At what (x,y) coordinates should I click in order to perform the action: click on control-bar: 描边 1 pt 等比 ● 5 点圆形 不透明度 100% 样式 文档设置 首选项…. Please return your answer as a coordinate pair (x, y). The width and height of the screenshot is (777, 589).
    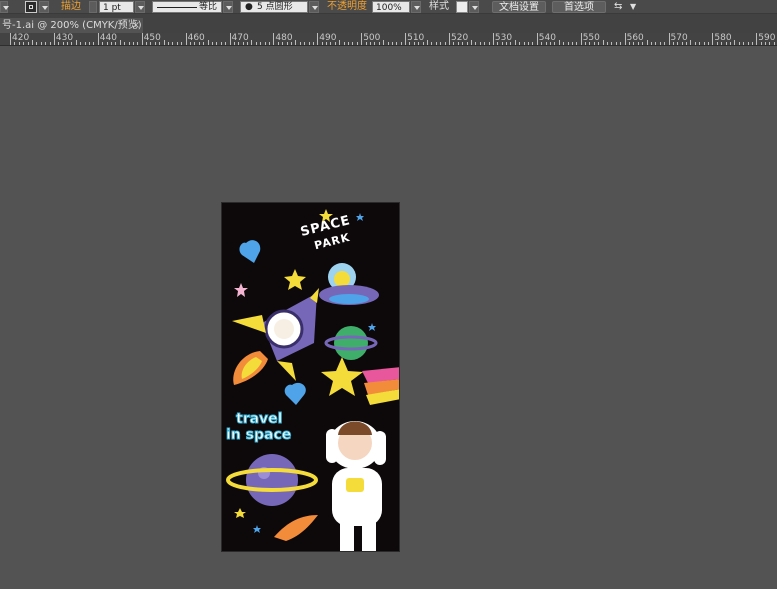
    Looking at the image, I should click on (388, 7).